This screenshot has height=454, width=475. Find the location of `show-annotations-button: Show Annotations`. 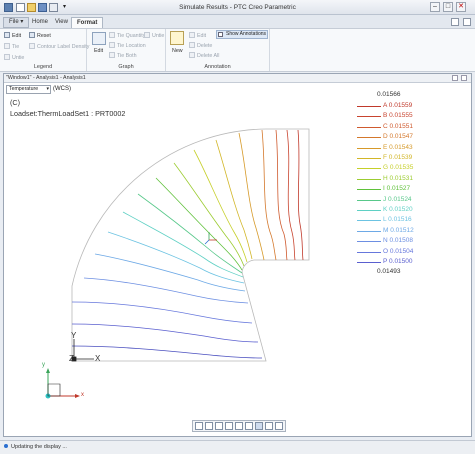

show-annotations-button: Show Annotations is located at coordinates (242, 34).